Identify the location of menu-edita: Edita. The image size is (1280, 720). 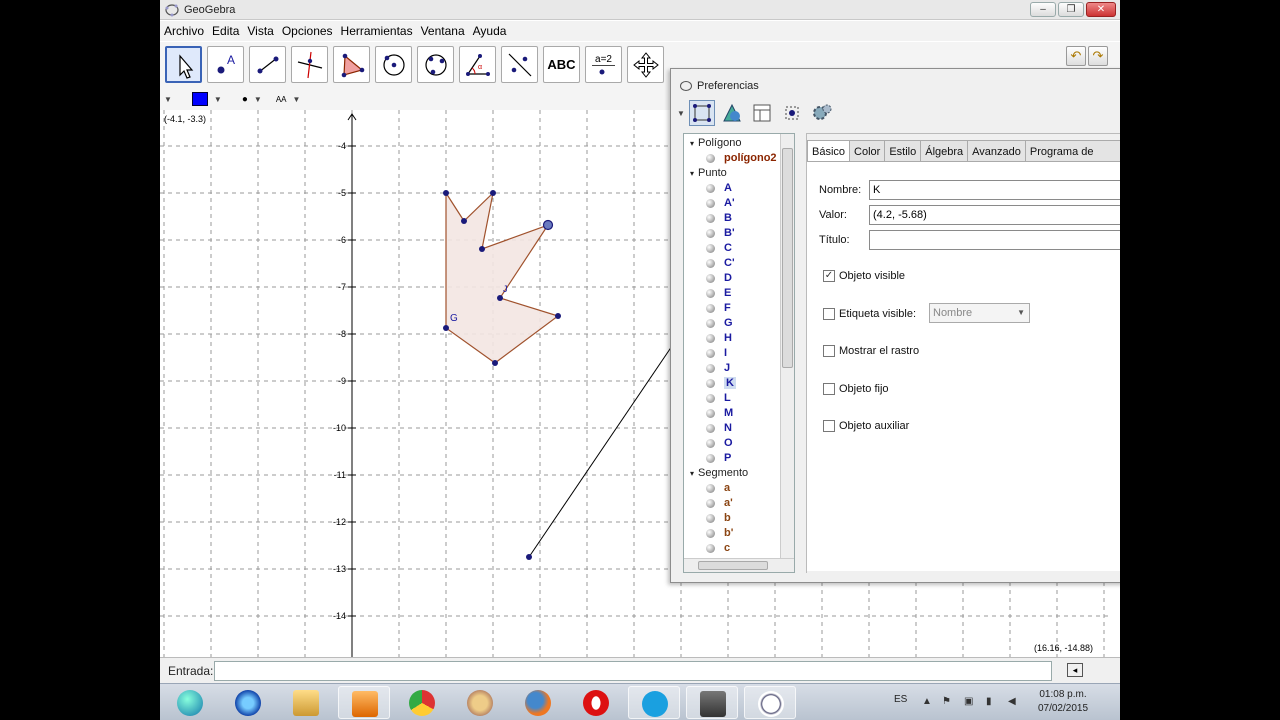
(225, 31).